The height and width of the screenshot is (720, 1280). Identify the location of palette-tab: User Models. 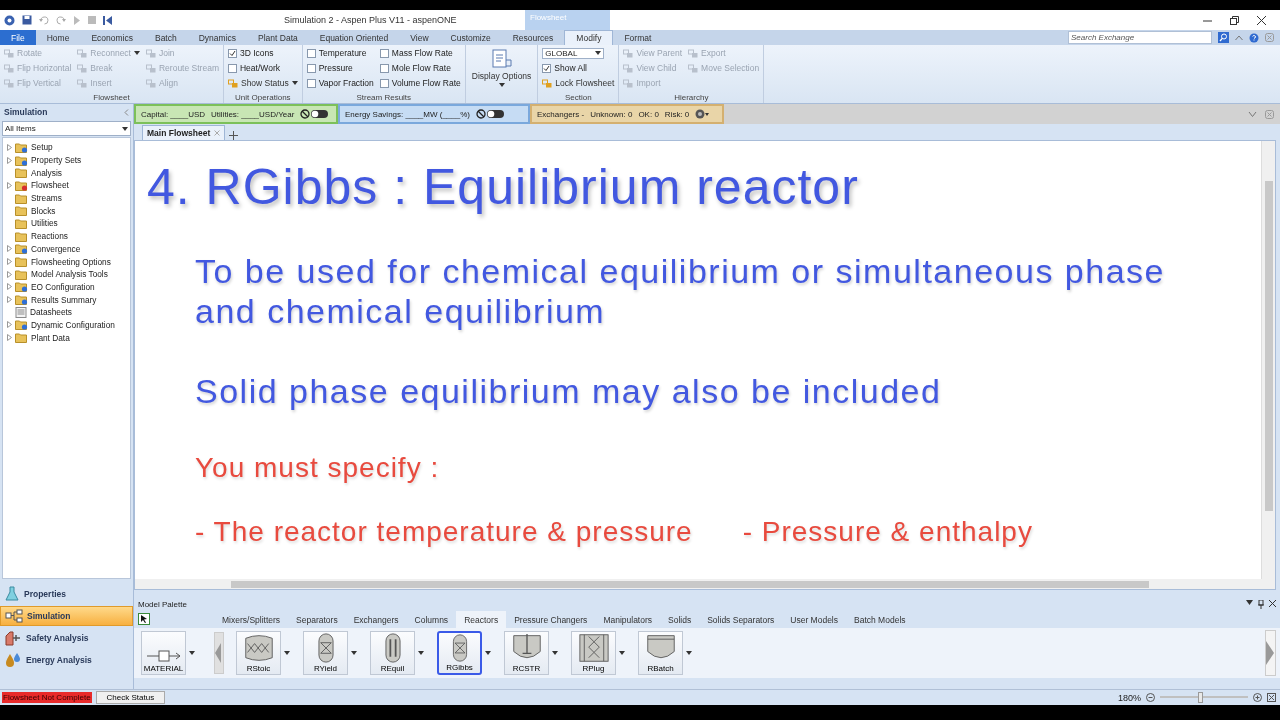
(814, 619).